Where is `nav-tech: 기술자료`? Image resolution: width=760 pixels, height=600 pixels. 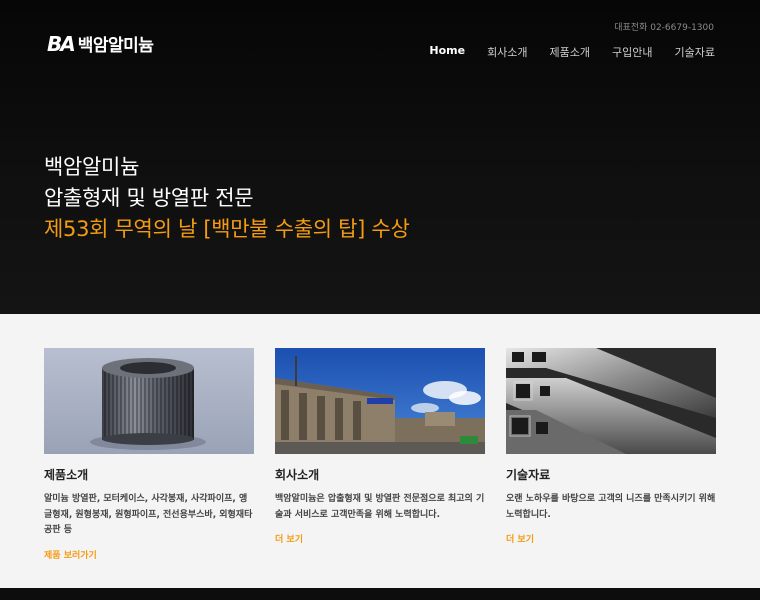
nav-tech: 기술자료 is located at coordinates (695, 52).